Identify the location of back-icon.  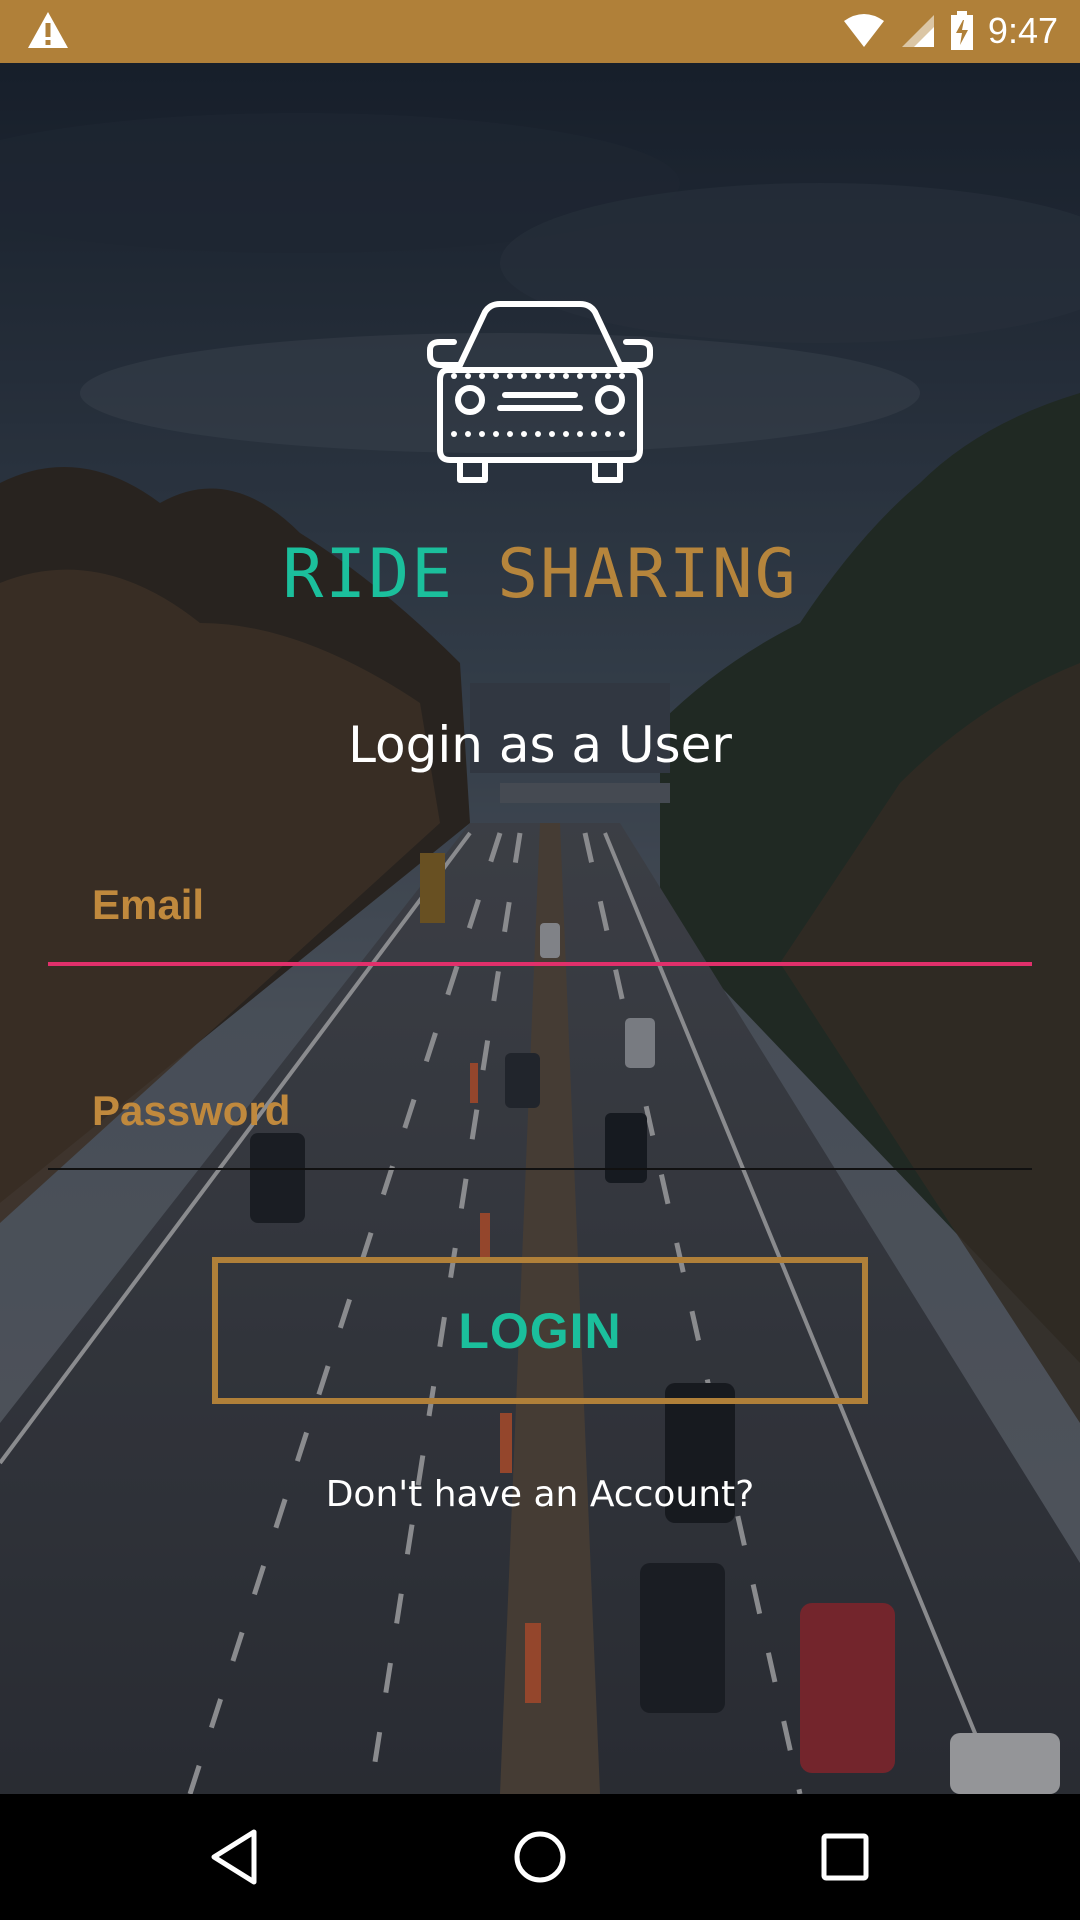
(237, 1857).